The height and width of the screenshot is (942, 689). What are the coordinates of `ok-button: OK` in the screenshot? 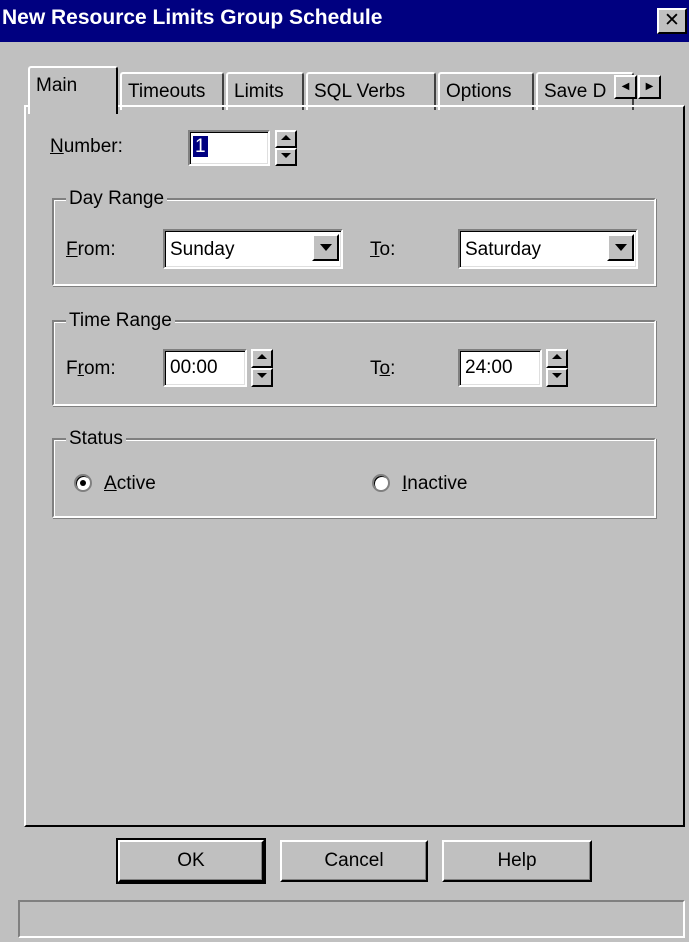 It's located at (191, 861).